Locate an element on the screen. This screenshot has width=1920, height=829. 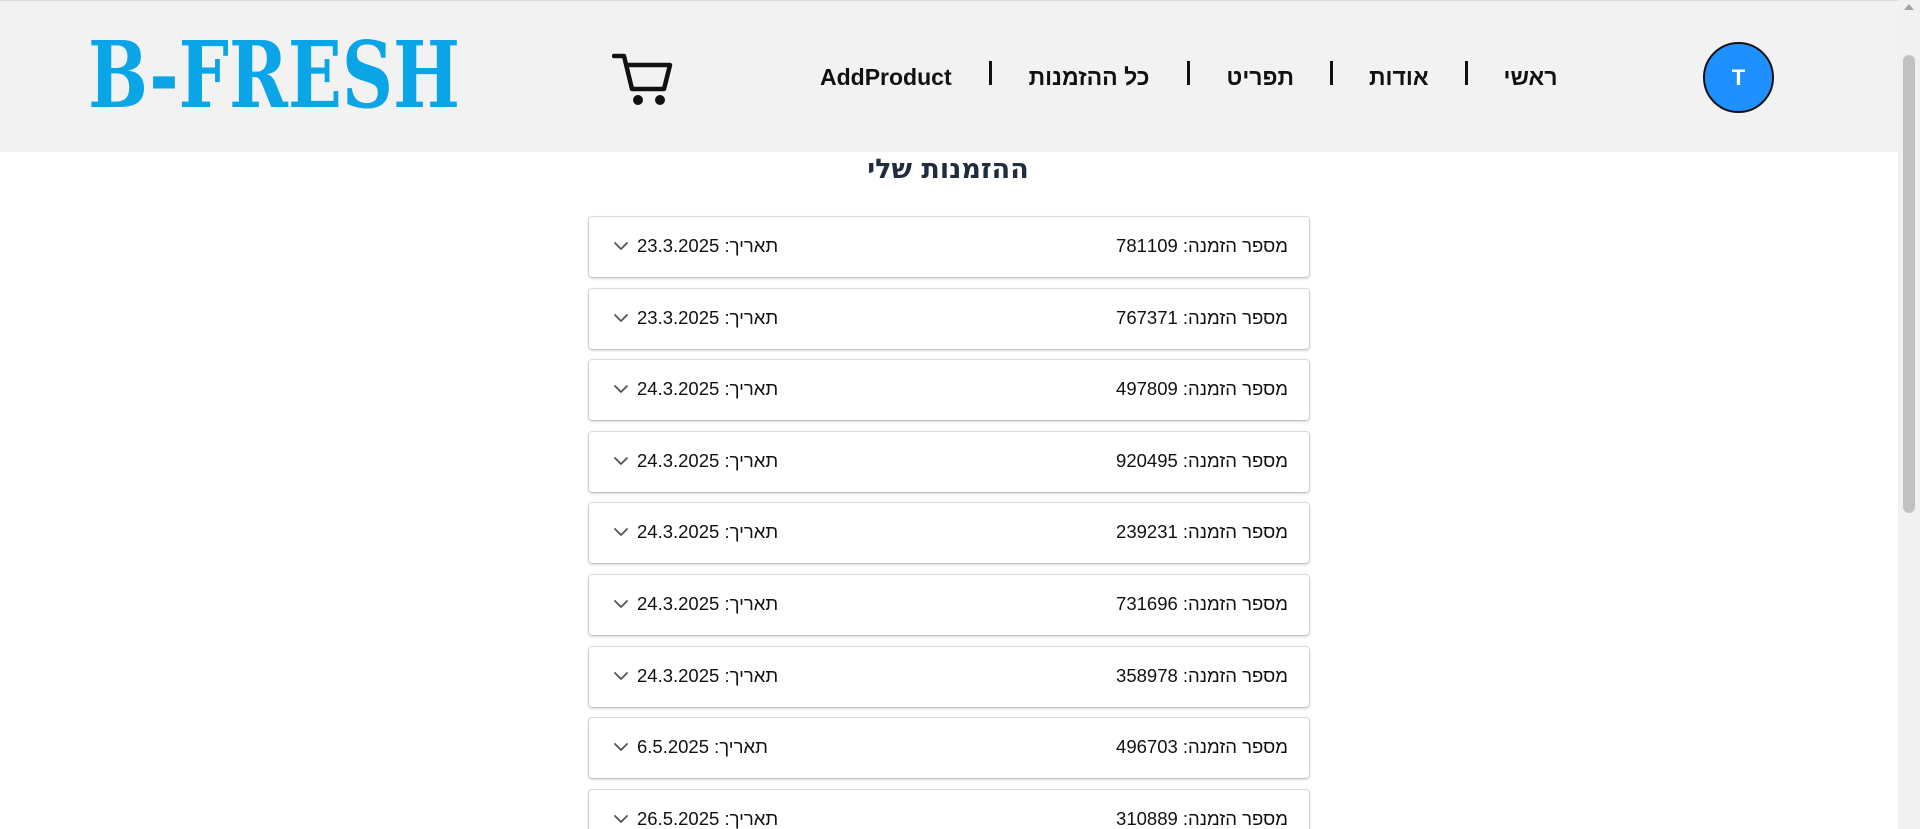
order-number: מספר הזמנה: 496703 is located at coordinates (1202, 747).